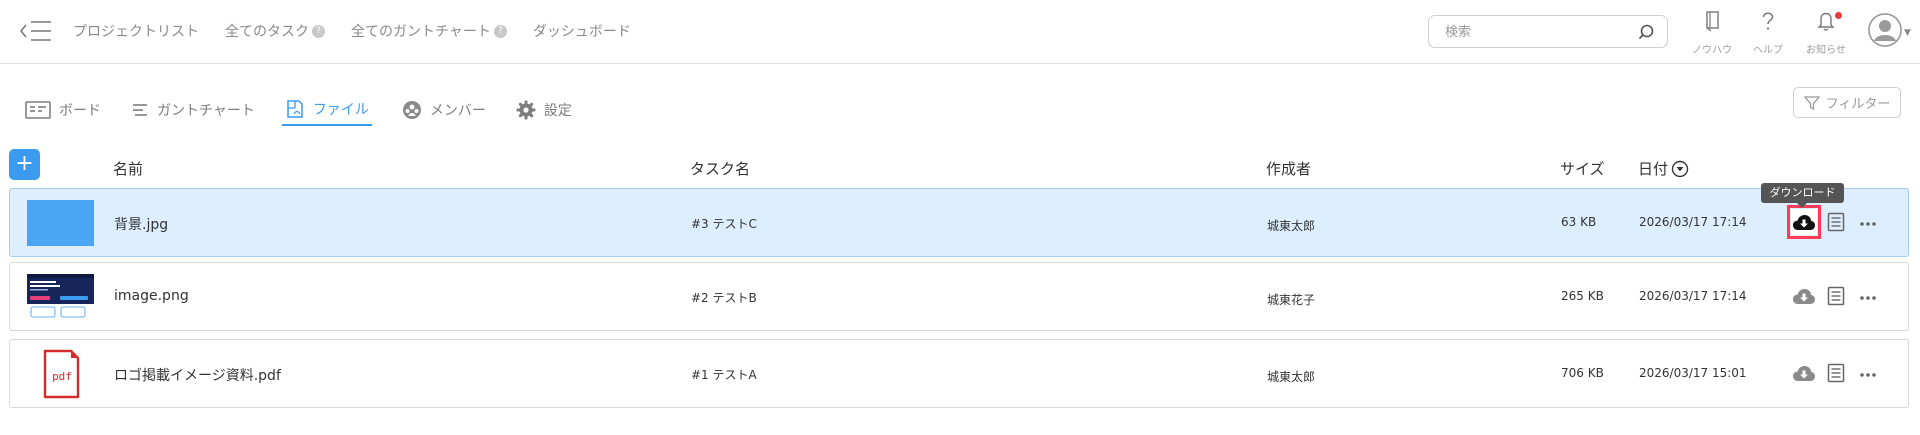 The image size is (1920, 435). What do you see at coordinates (267, 32) in the screenshot?
I see `nav-label: 全てのタスク` at bounding box center [267, 32].